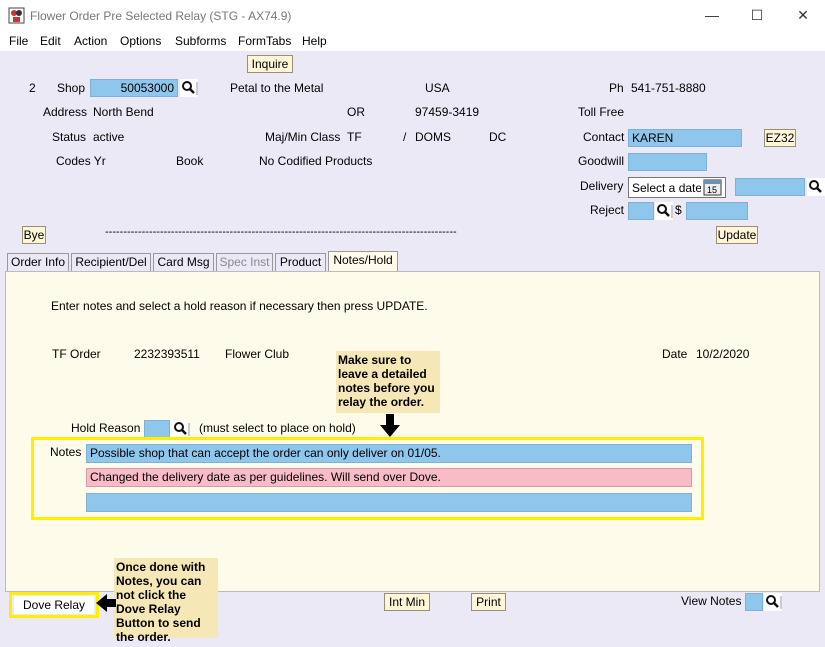  I want to click on phone-label: Ph, so click(616, 88).